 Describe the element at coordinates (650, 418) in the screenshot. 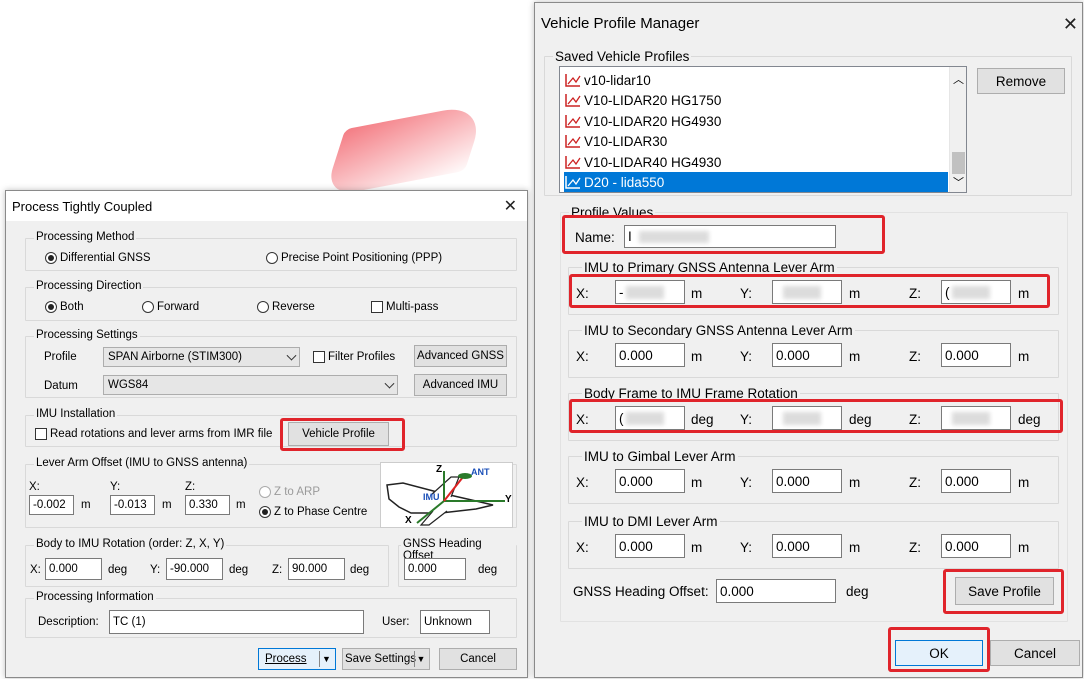

I see `axis-x-input: (` at that location.